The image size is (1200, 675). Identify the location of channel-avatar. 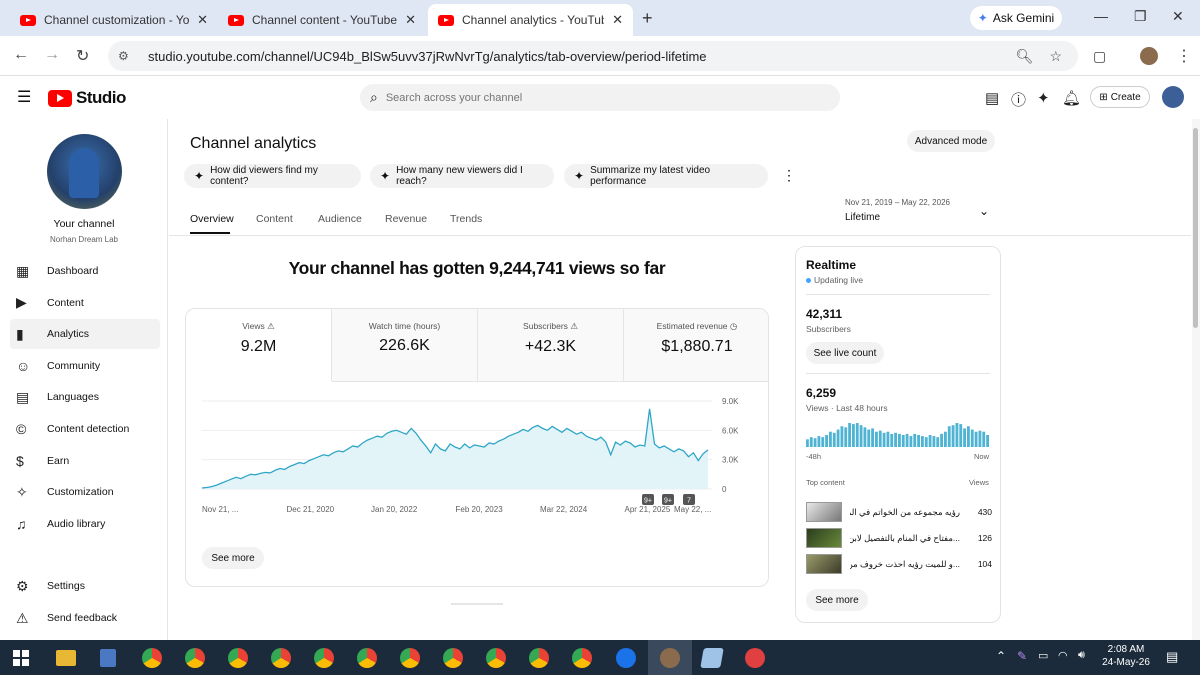
(84, 171).